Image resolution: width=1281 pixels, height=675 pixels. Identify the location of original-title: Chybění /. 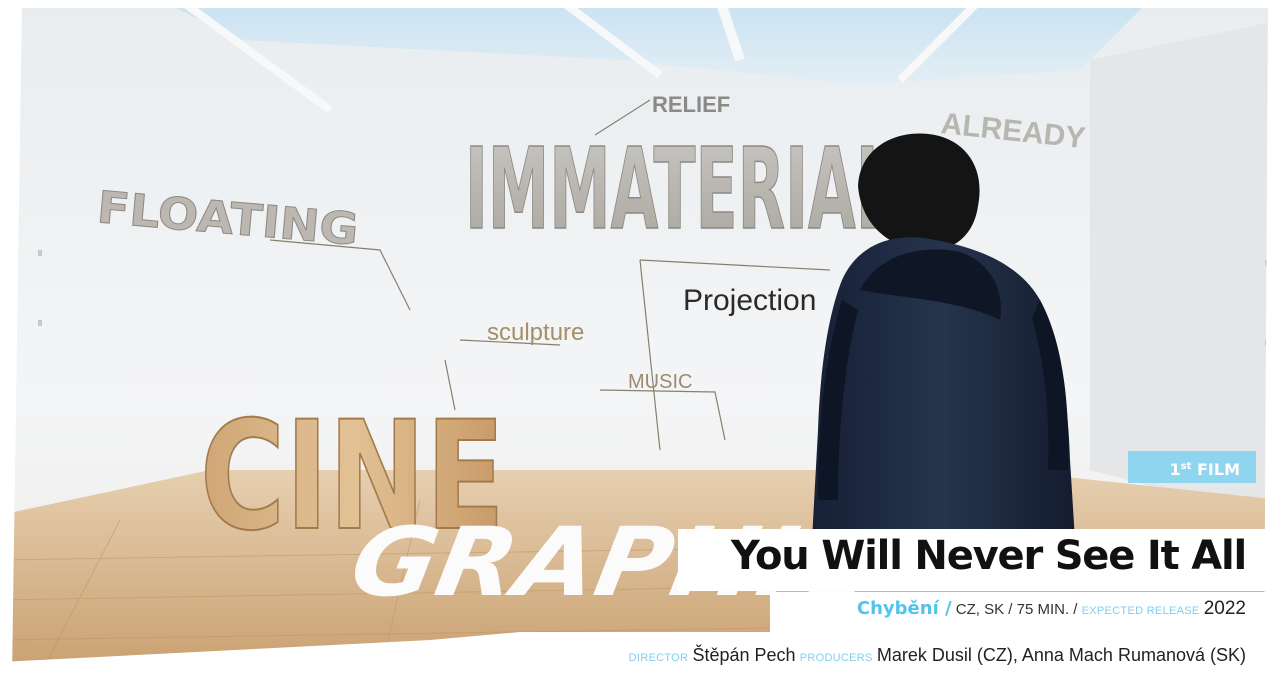
(904, 608).